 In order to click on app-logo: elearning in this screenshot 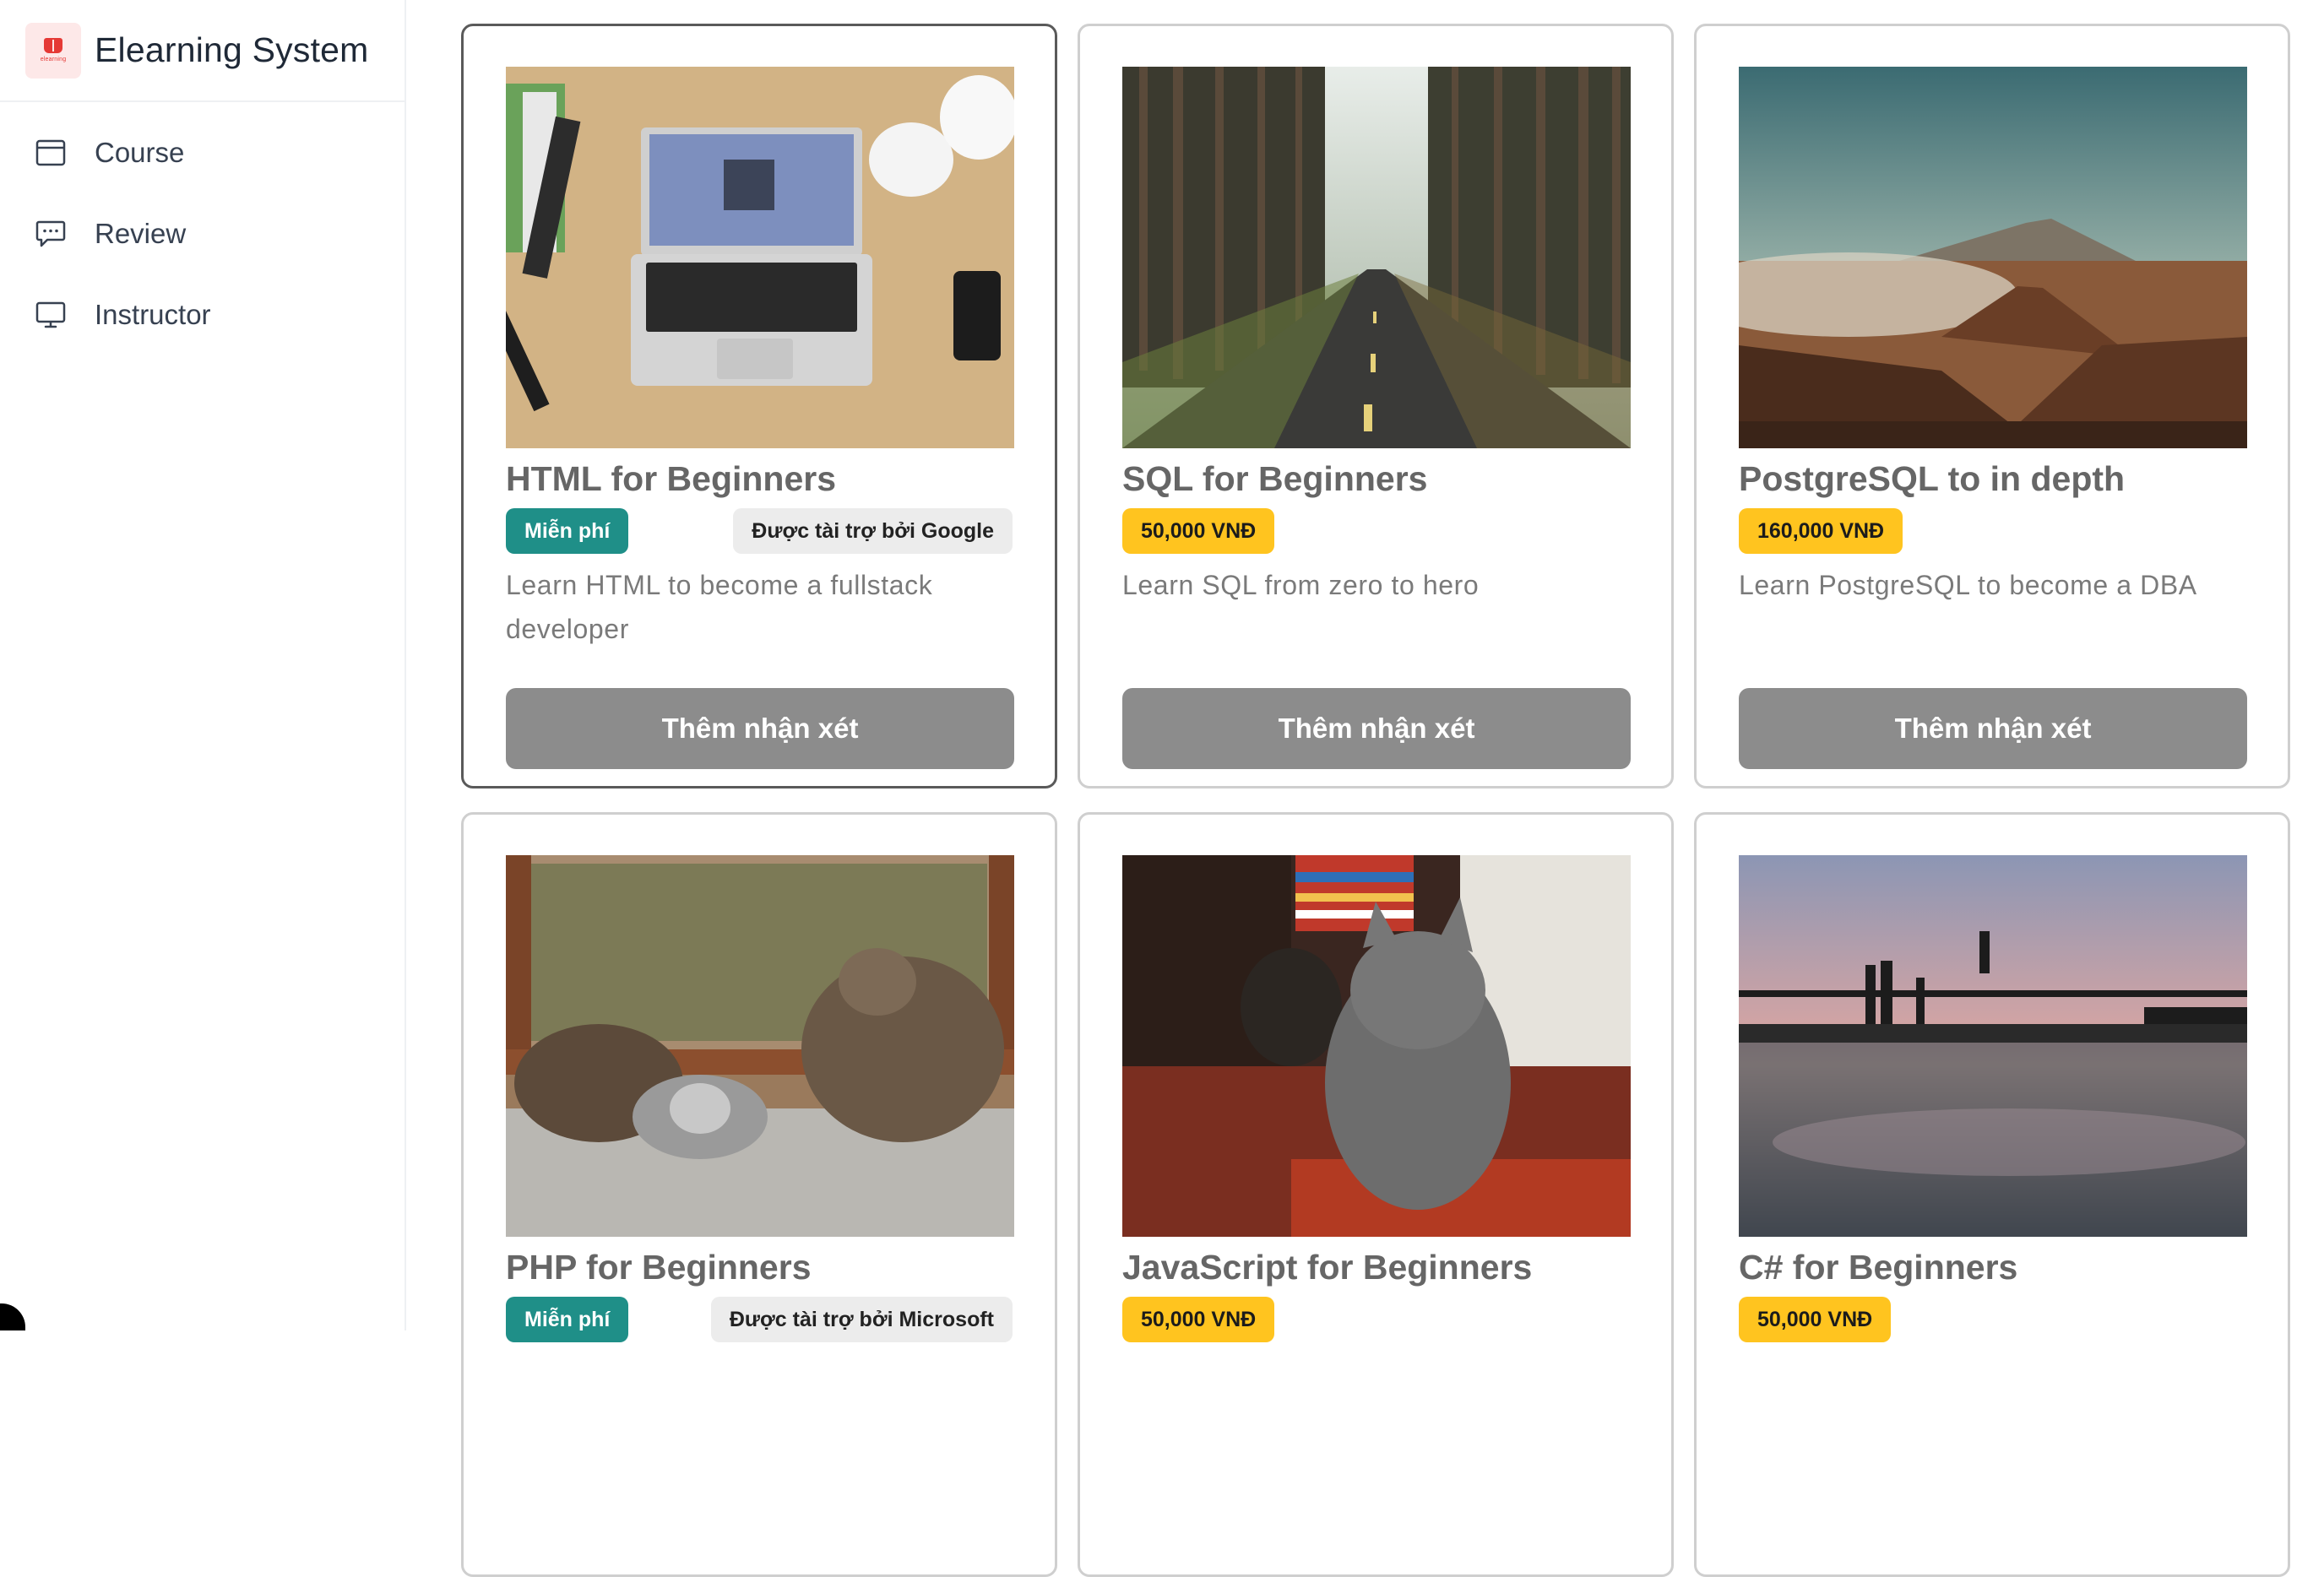, I will do `click(53, 51)`.